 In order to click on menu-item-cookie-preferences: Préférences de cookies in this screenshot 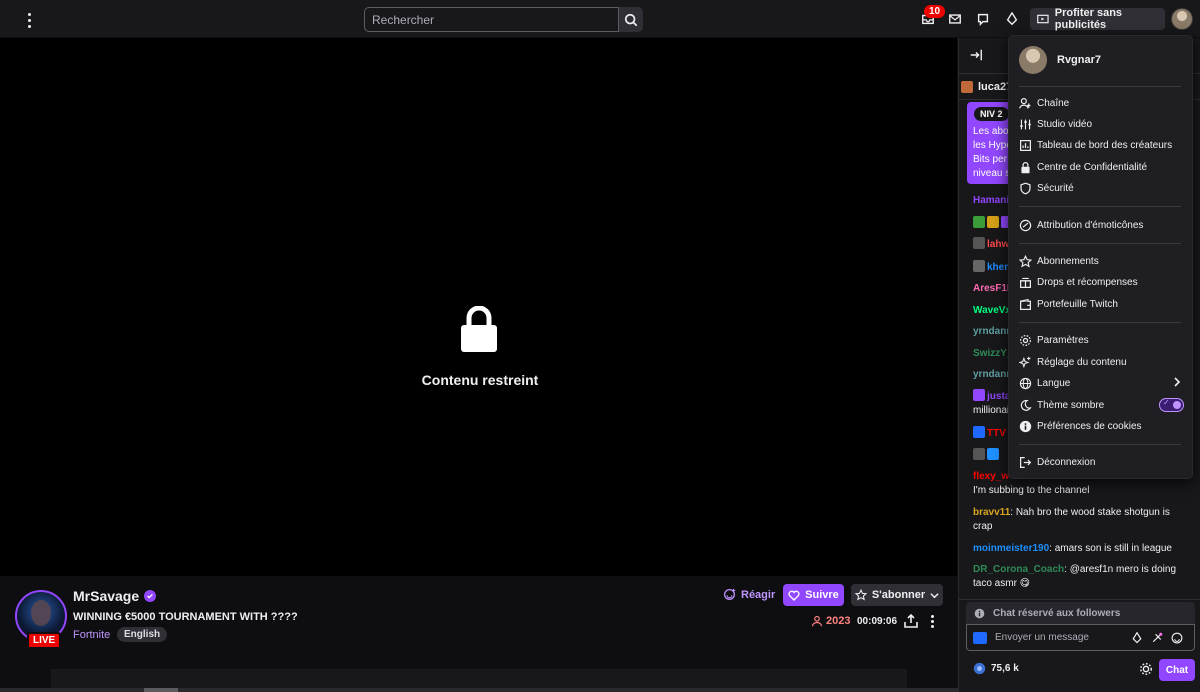, I will do `click(1101, 426)`.